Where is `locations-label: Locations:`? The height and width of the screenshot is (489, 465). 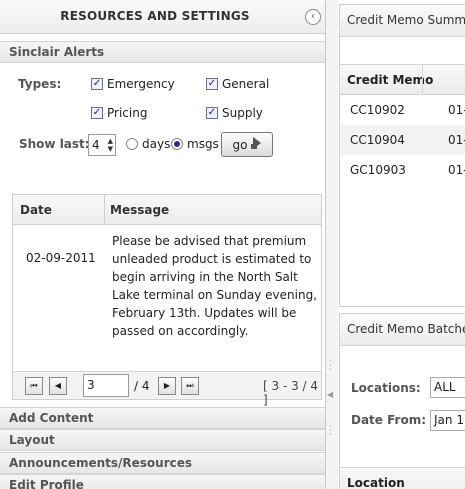
locations-label: Locations: is located at coordinates (386, 388).